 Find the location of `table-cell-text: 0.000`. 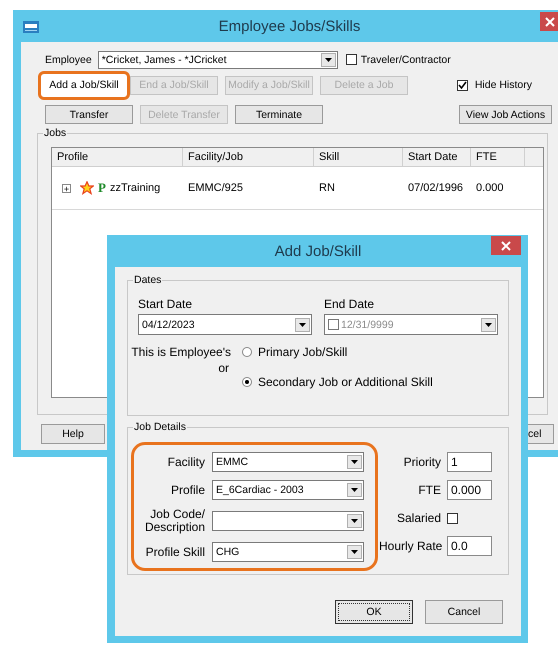

table-cell-text: 0.000 is located at coordinates (490, 188).